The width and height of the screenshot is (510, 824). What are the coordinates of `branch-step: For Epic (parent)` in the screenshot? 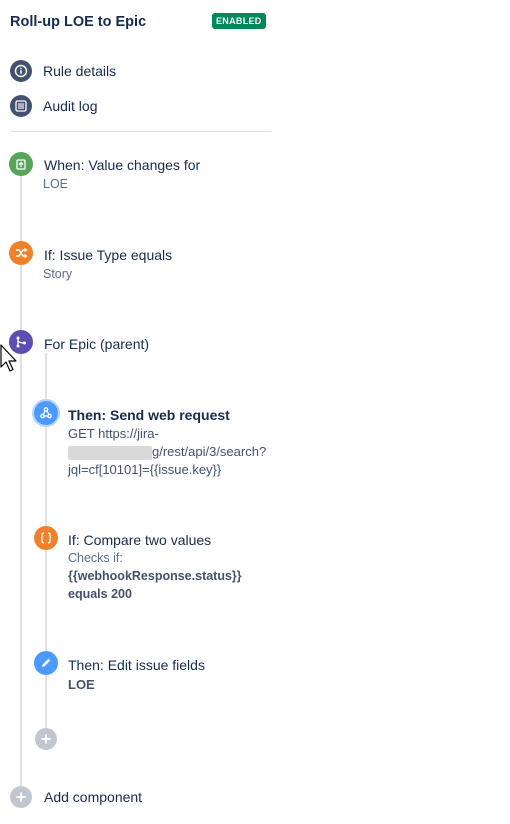 It's located at (139, 343).